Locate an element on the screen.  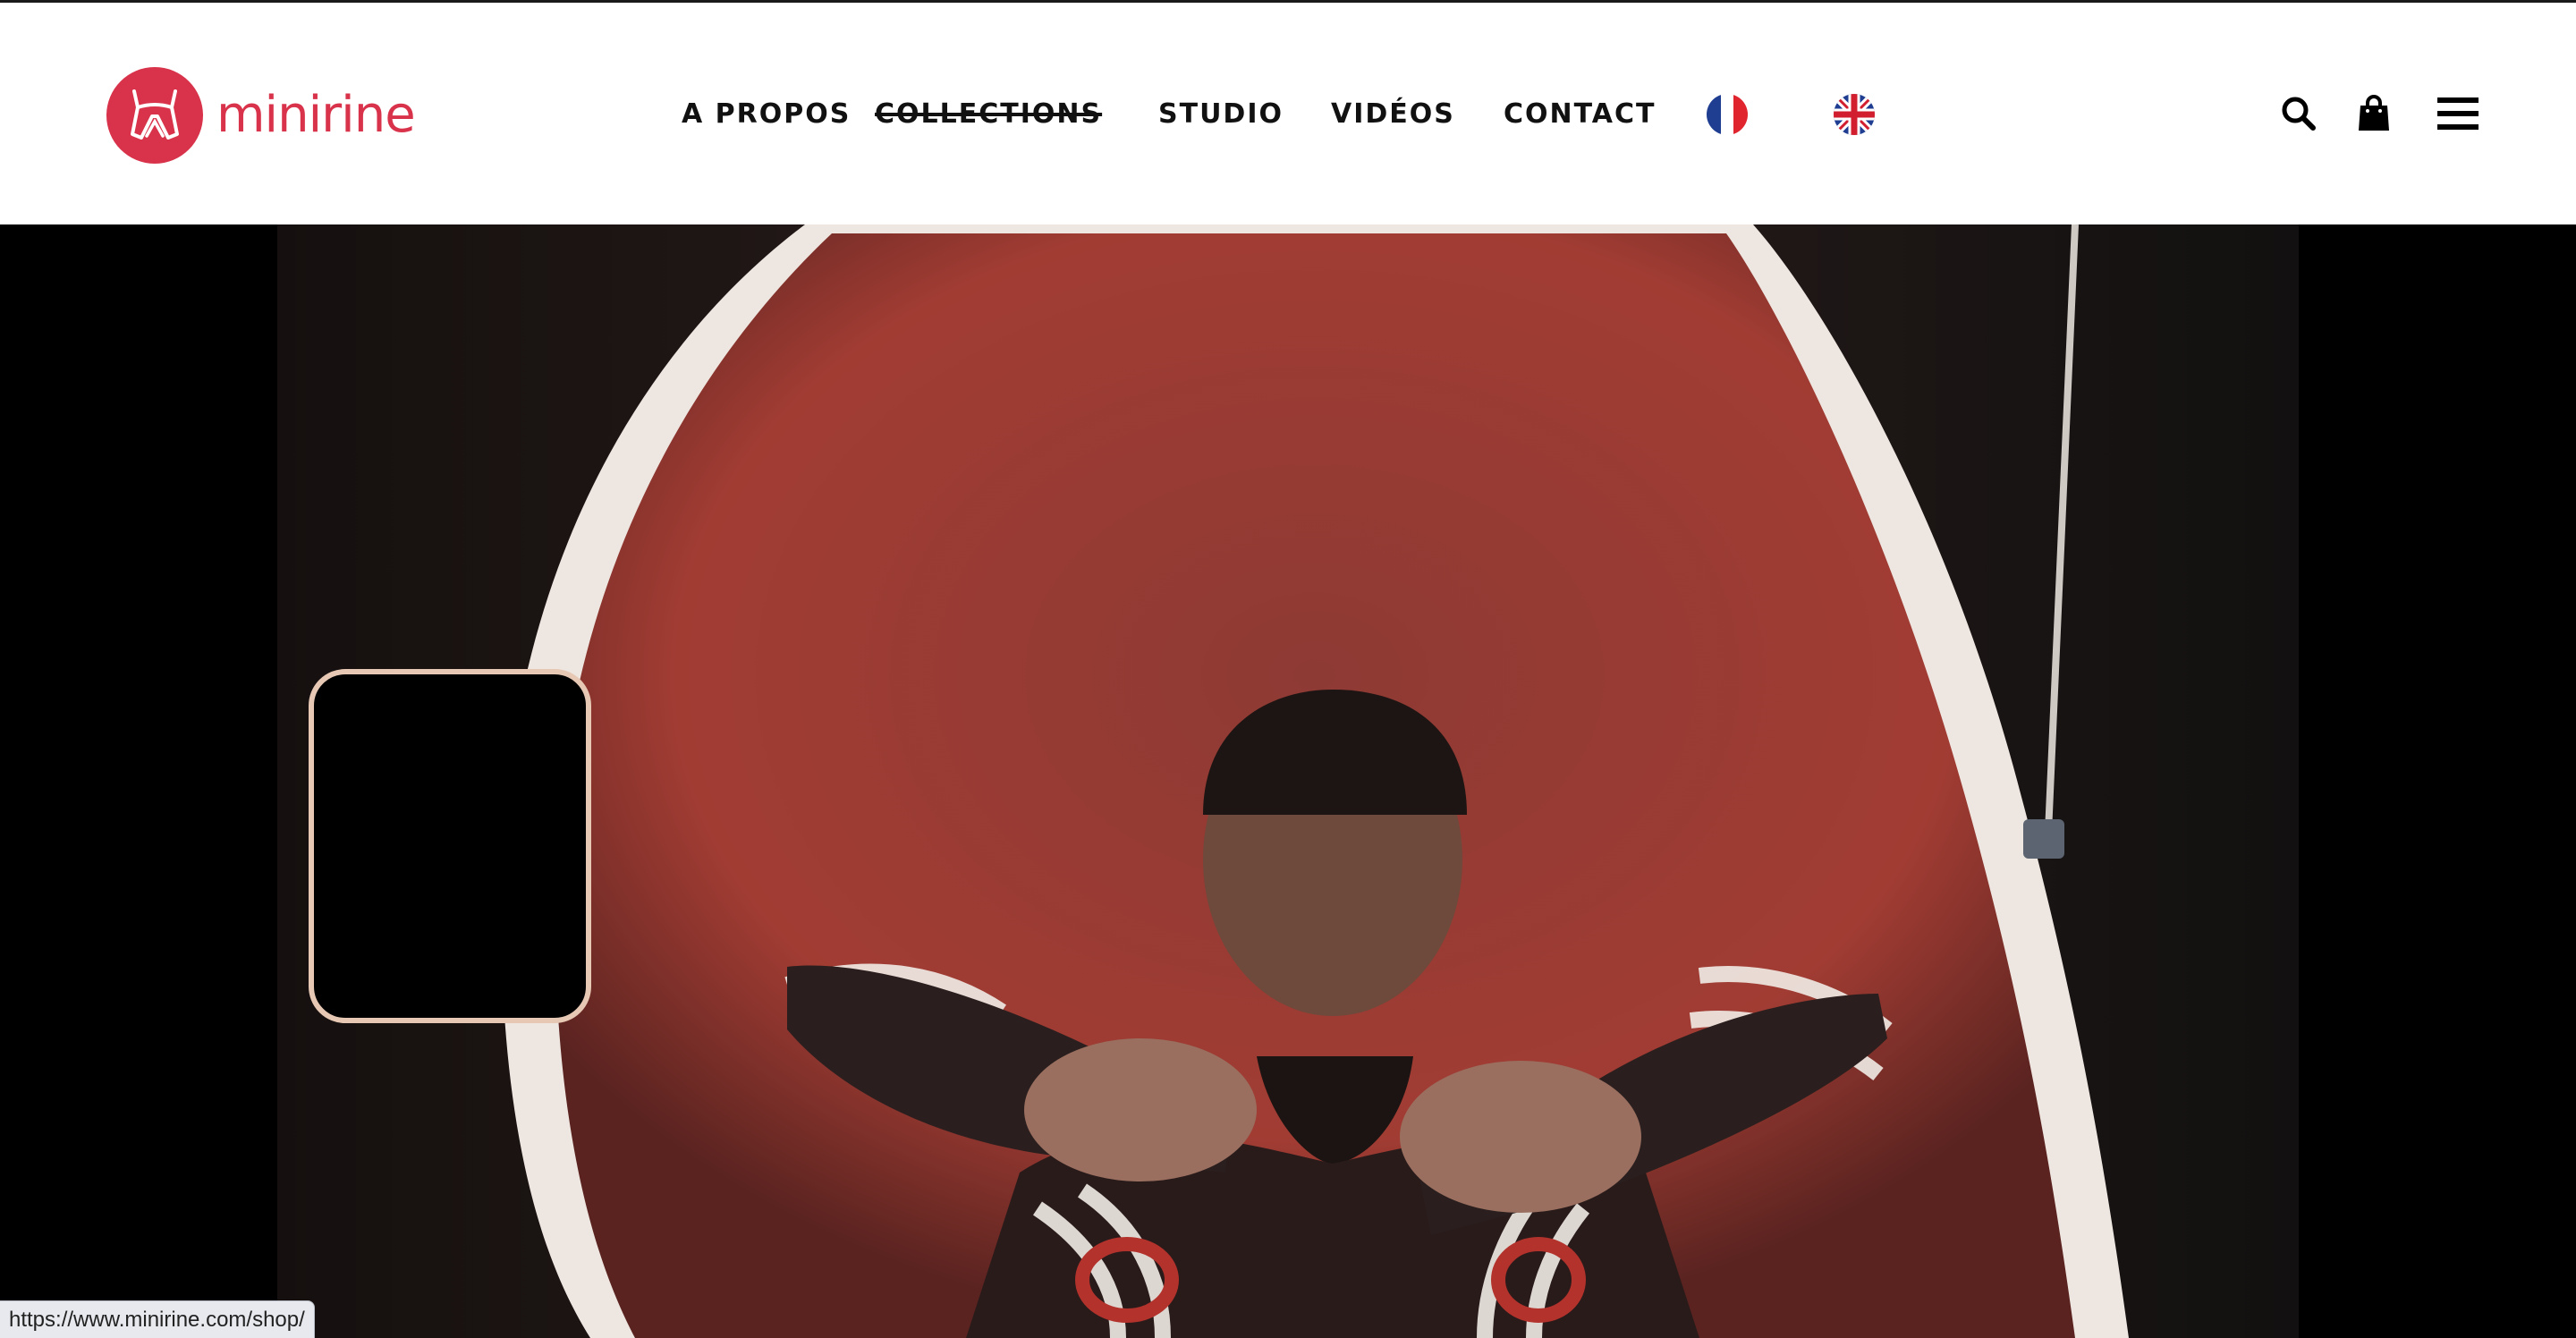
menu-button is located at coordinates (2457, 113).